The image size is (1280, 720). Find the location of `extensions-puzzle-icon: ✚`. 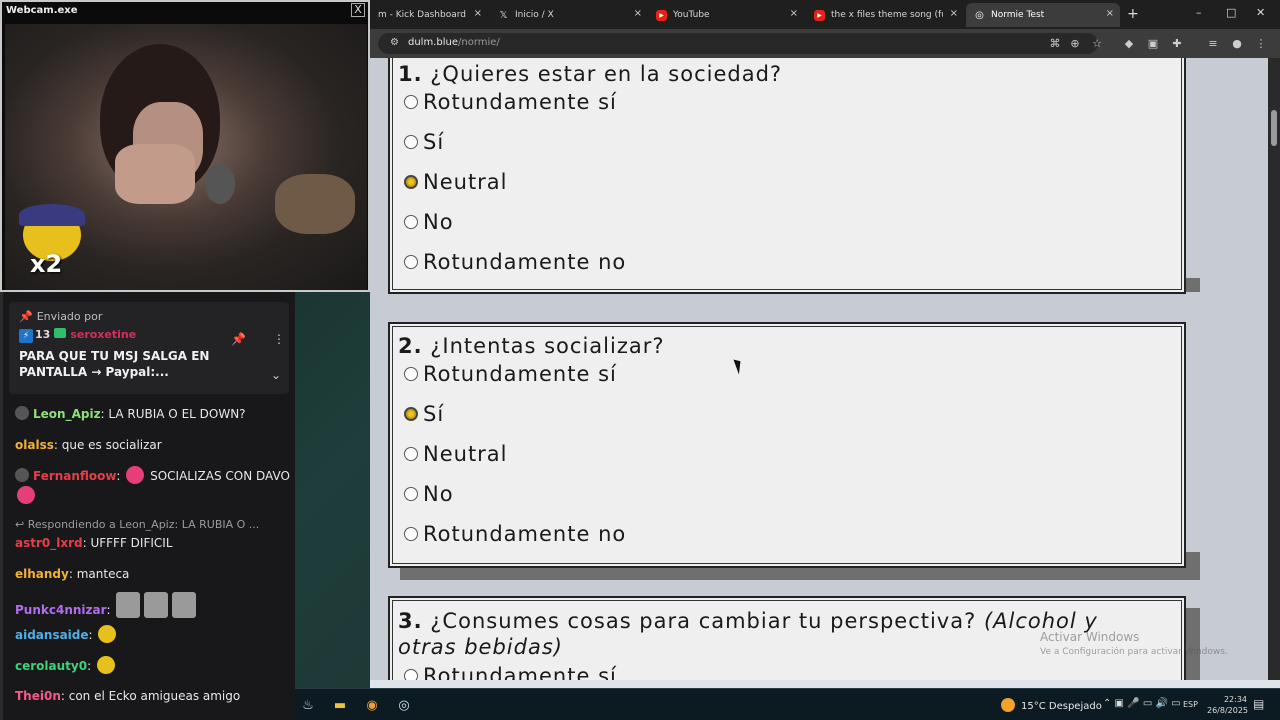

extensions-puzzle-icon: ✚ is located at coordinates (1177, 43).